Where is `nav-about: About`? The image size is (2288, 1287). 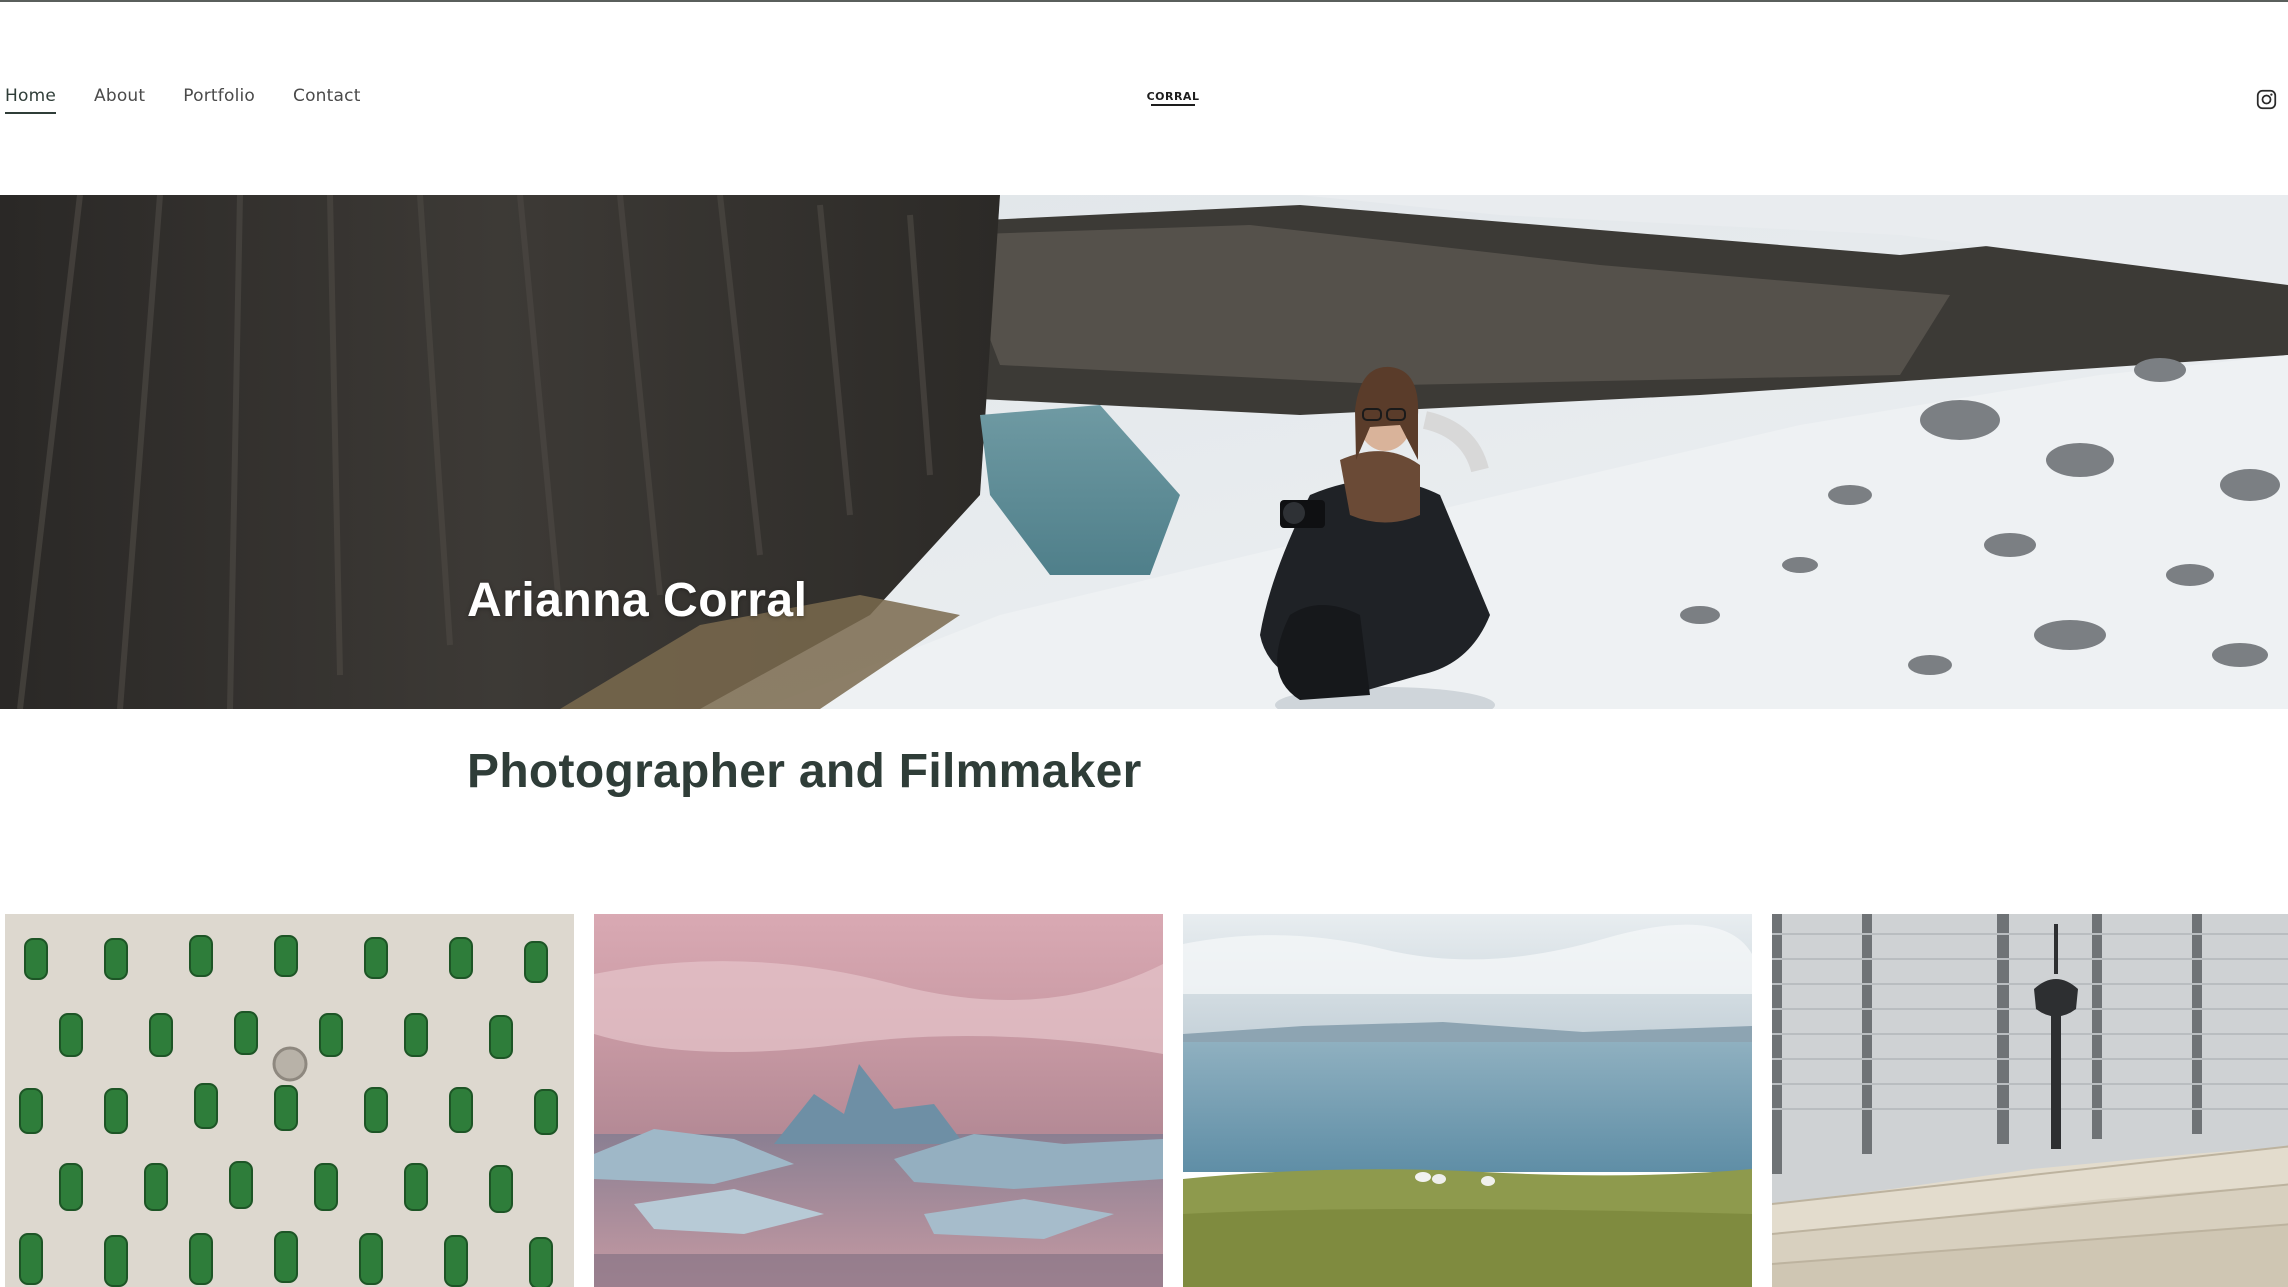 nav-about: About is located at coordinates (119, 100).